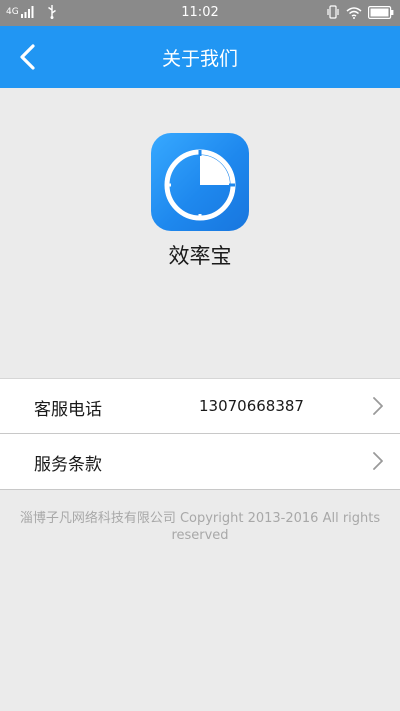 This screenshot has width=400, height=711. Describe the element at coordinates (68, 465) in the screenshot. I see `list-item-label: 服务条款` at that location.